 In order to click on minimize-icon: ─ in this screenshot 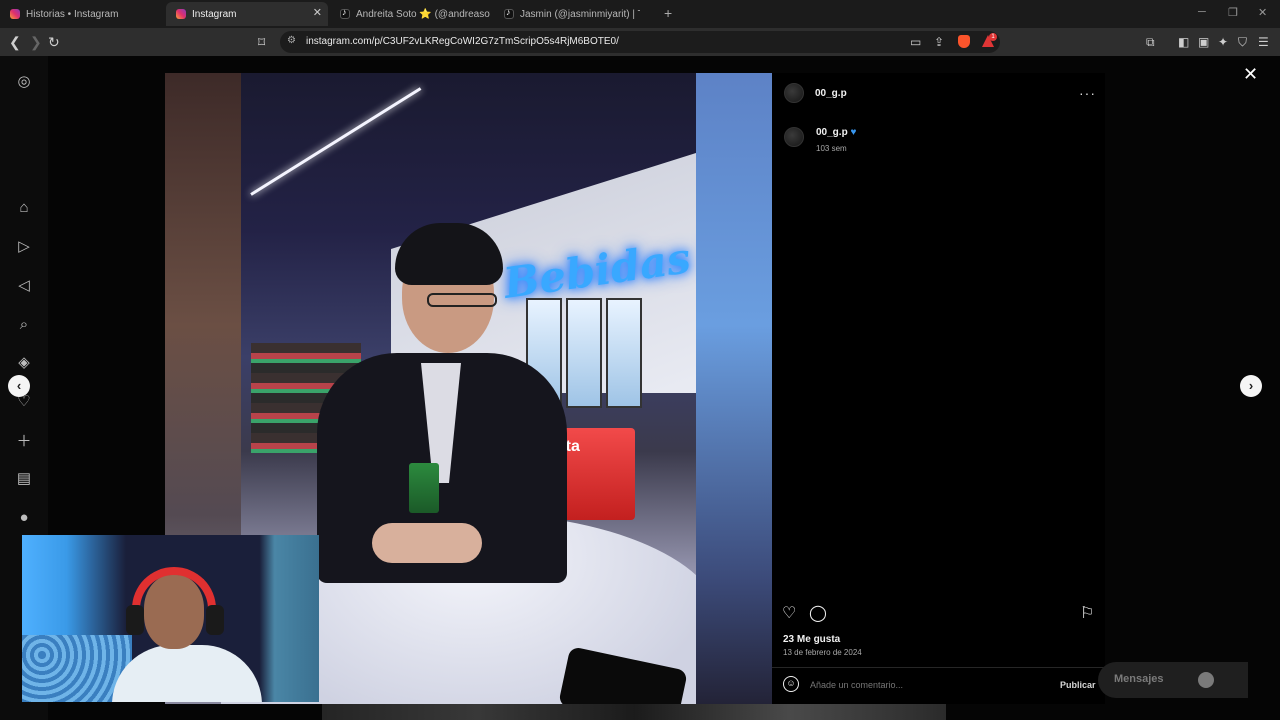, I will do `click(1202, 12)`.